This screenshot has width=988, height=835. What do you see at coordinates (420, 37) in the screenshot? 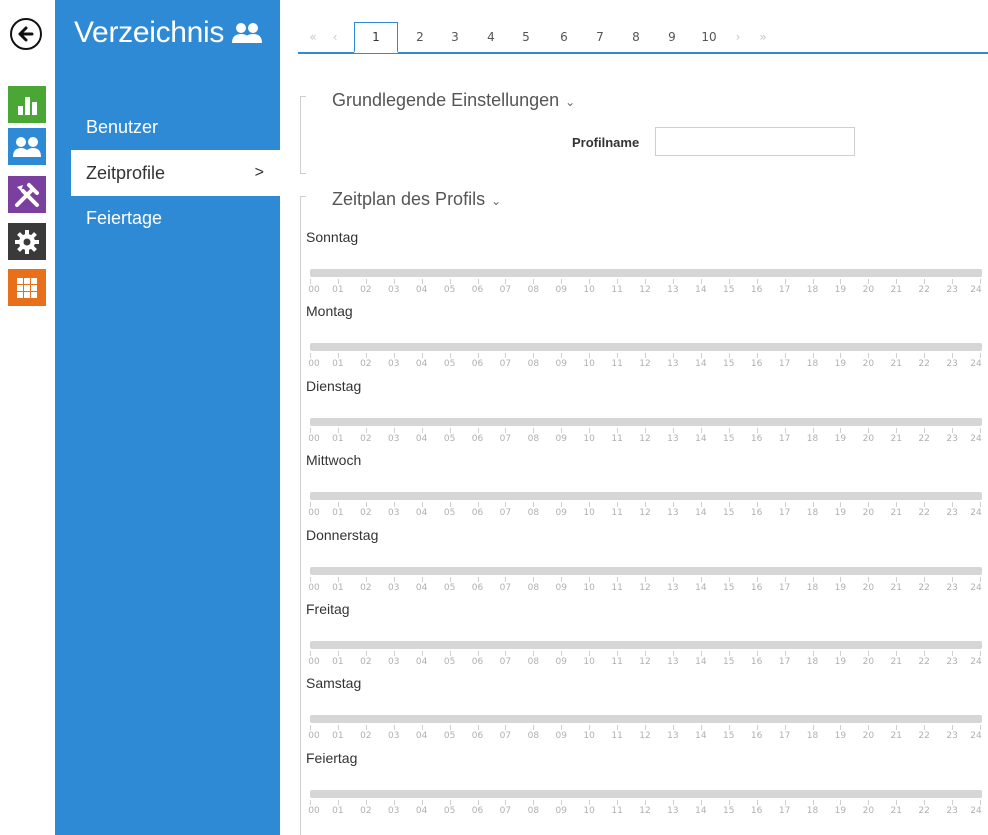
I see `tab-page-2: 2` at bounding box center [420, 37].